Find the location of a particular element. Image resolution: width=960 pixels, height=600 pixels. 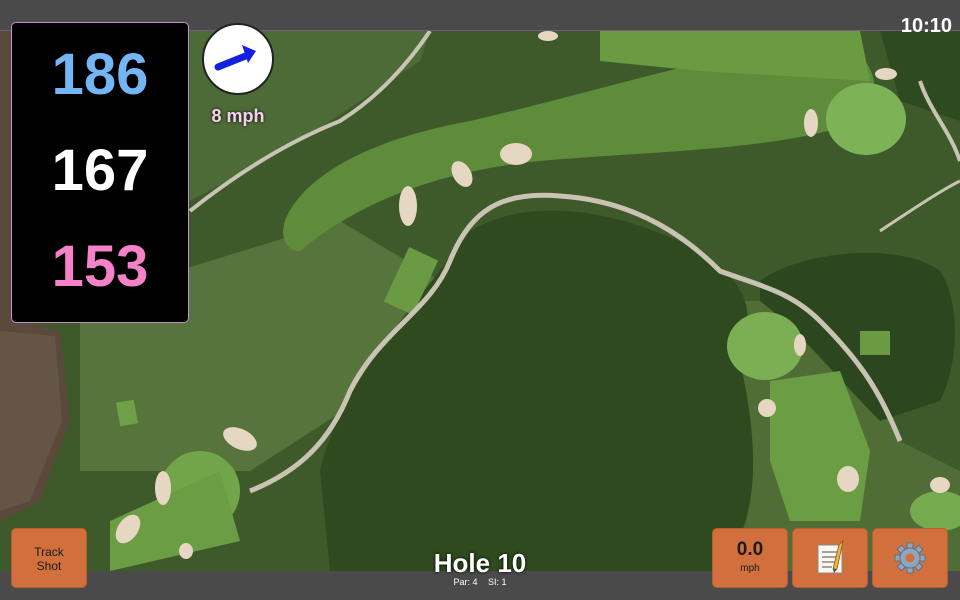

speed-unit: mph is located at coordinates (750, 568).